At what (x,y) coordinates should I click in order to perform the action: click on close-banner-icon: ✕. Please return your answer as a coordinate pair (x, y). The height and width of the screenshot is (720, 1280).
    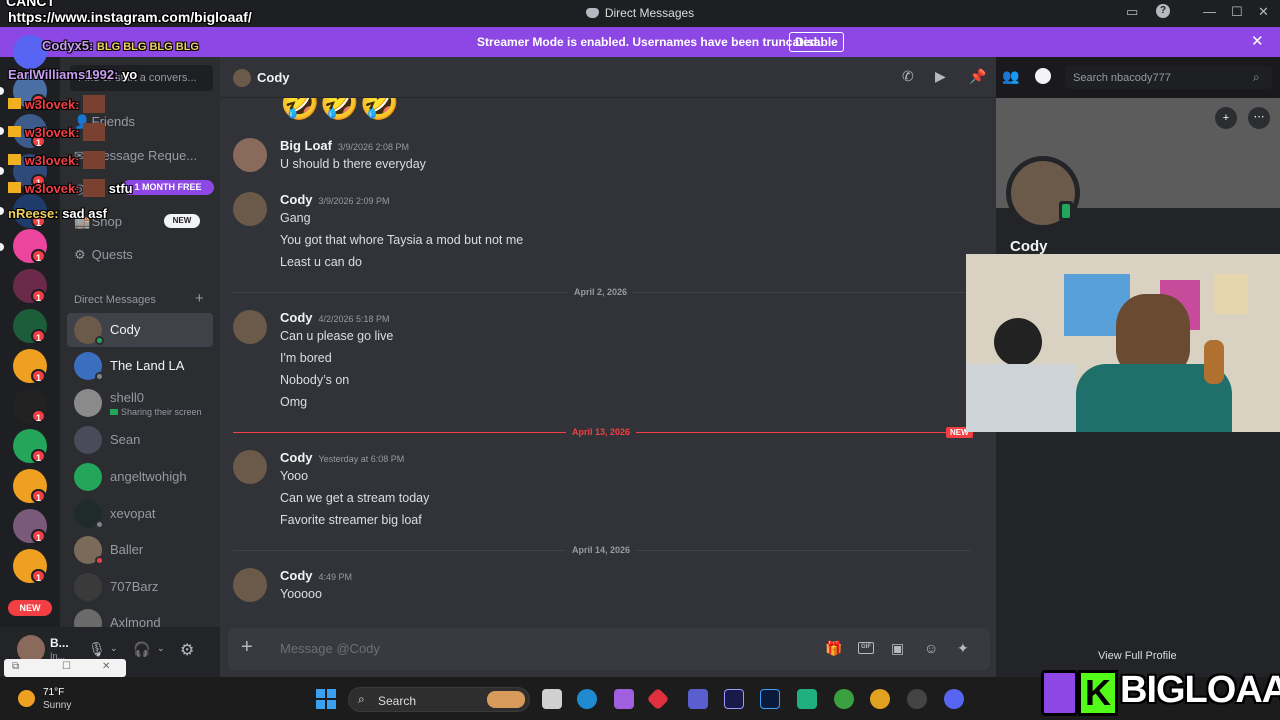
    Looking at the image, I should click on (1257, 41).